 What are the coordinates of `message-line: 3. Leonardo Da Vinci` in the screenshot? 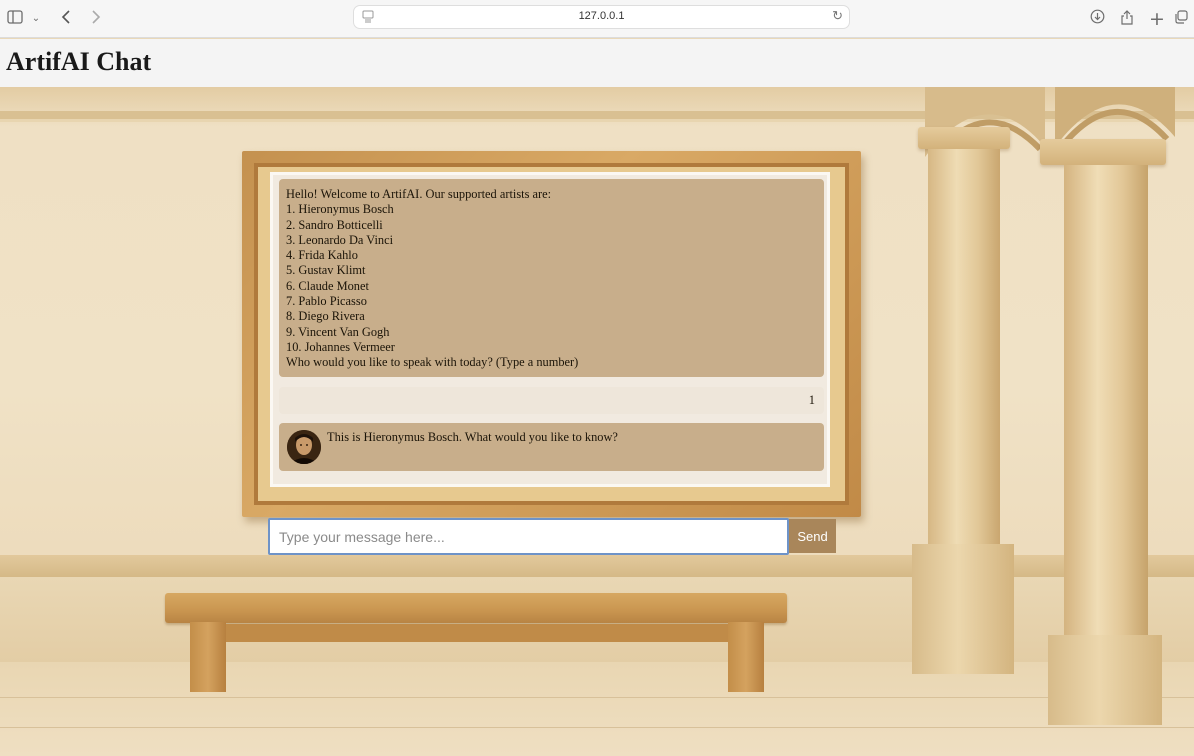 It's located at (340, 239).